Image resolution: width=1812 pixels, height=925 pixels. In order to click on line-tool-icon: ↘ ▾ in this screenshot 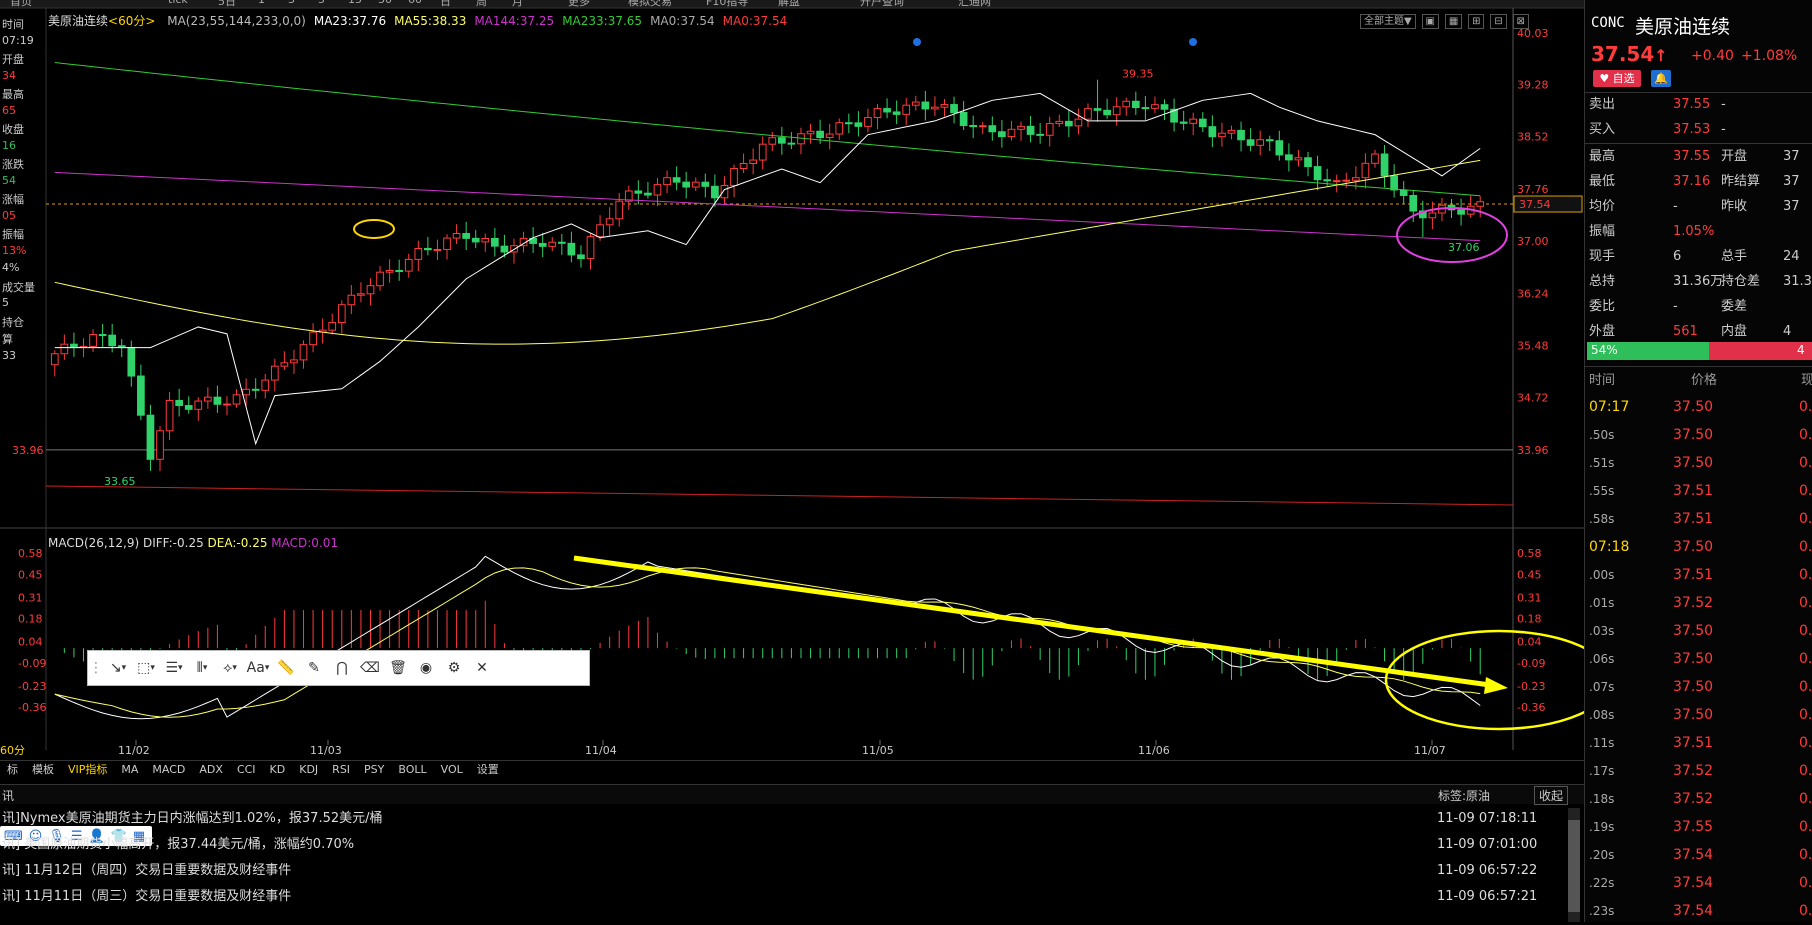, I will do `click(118, 668)`.